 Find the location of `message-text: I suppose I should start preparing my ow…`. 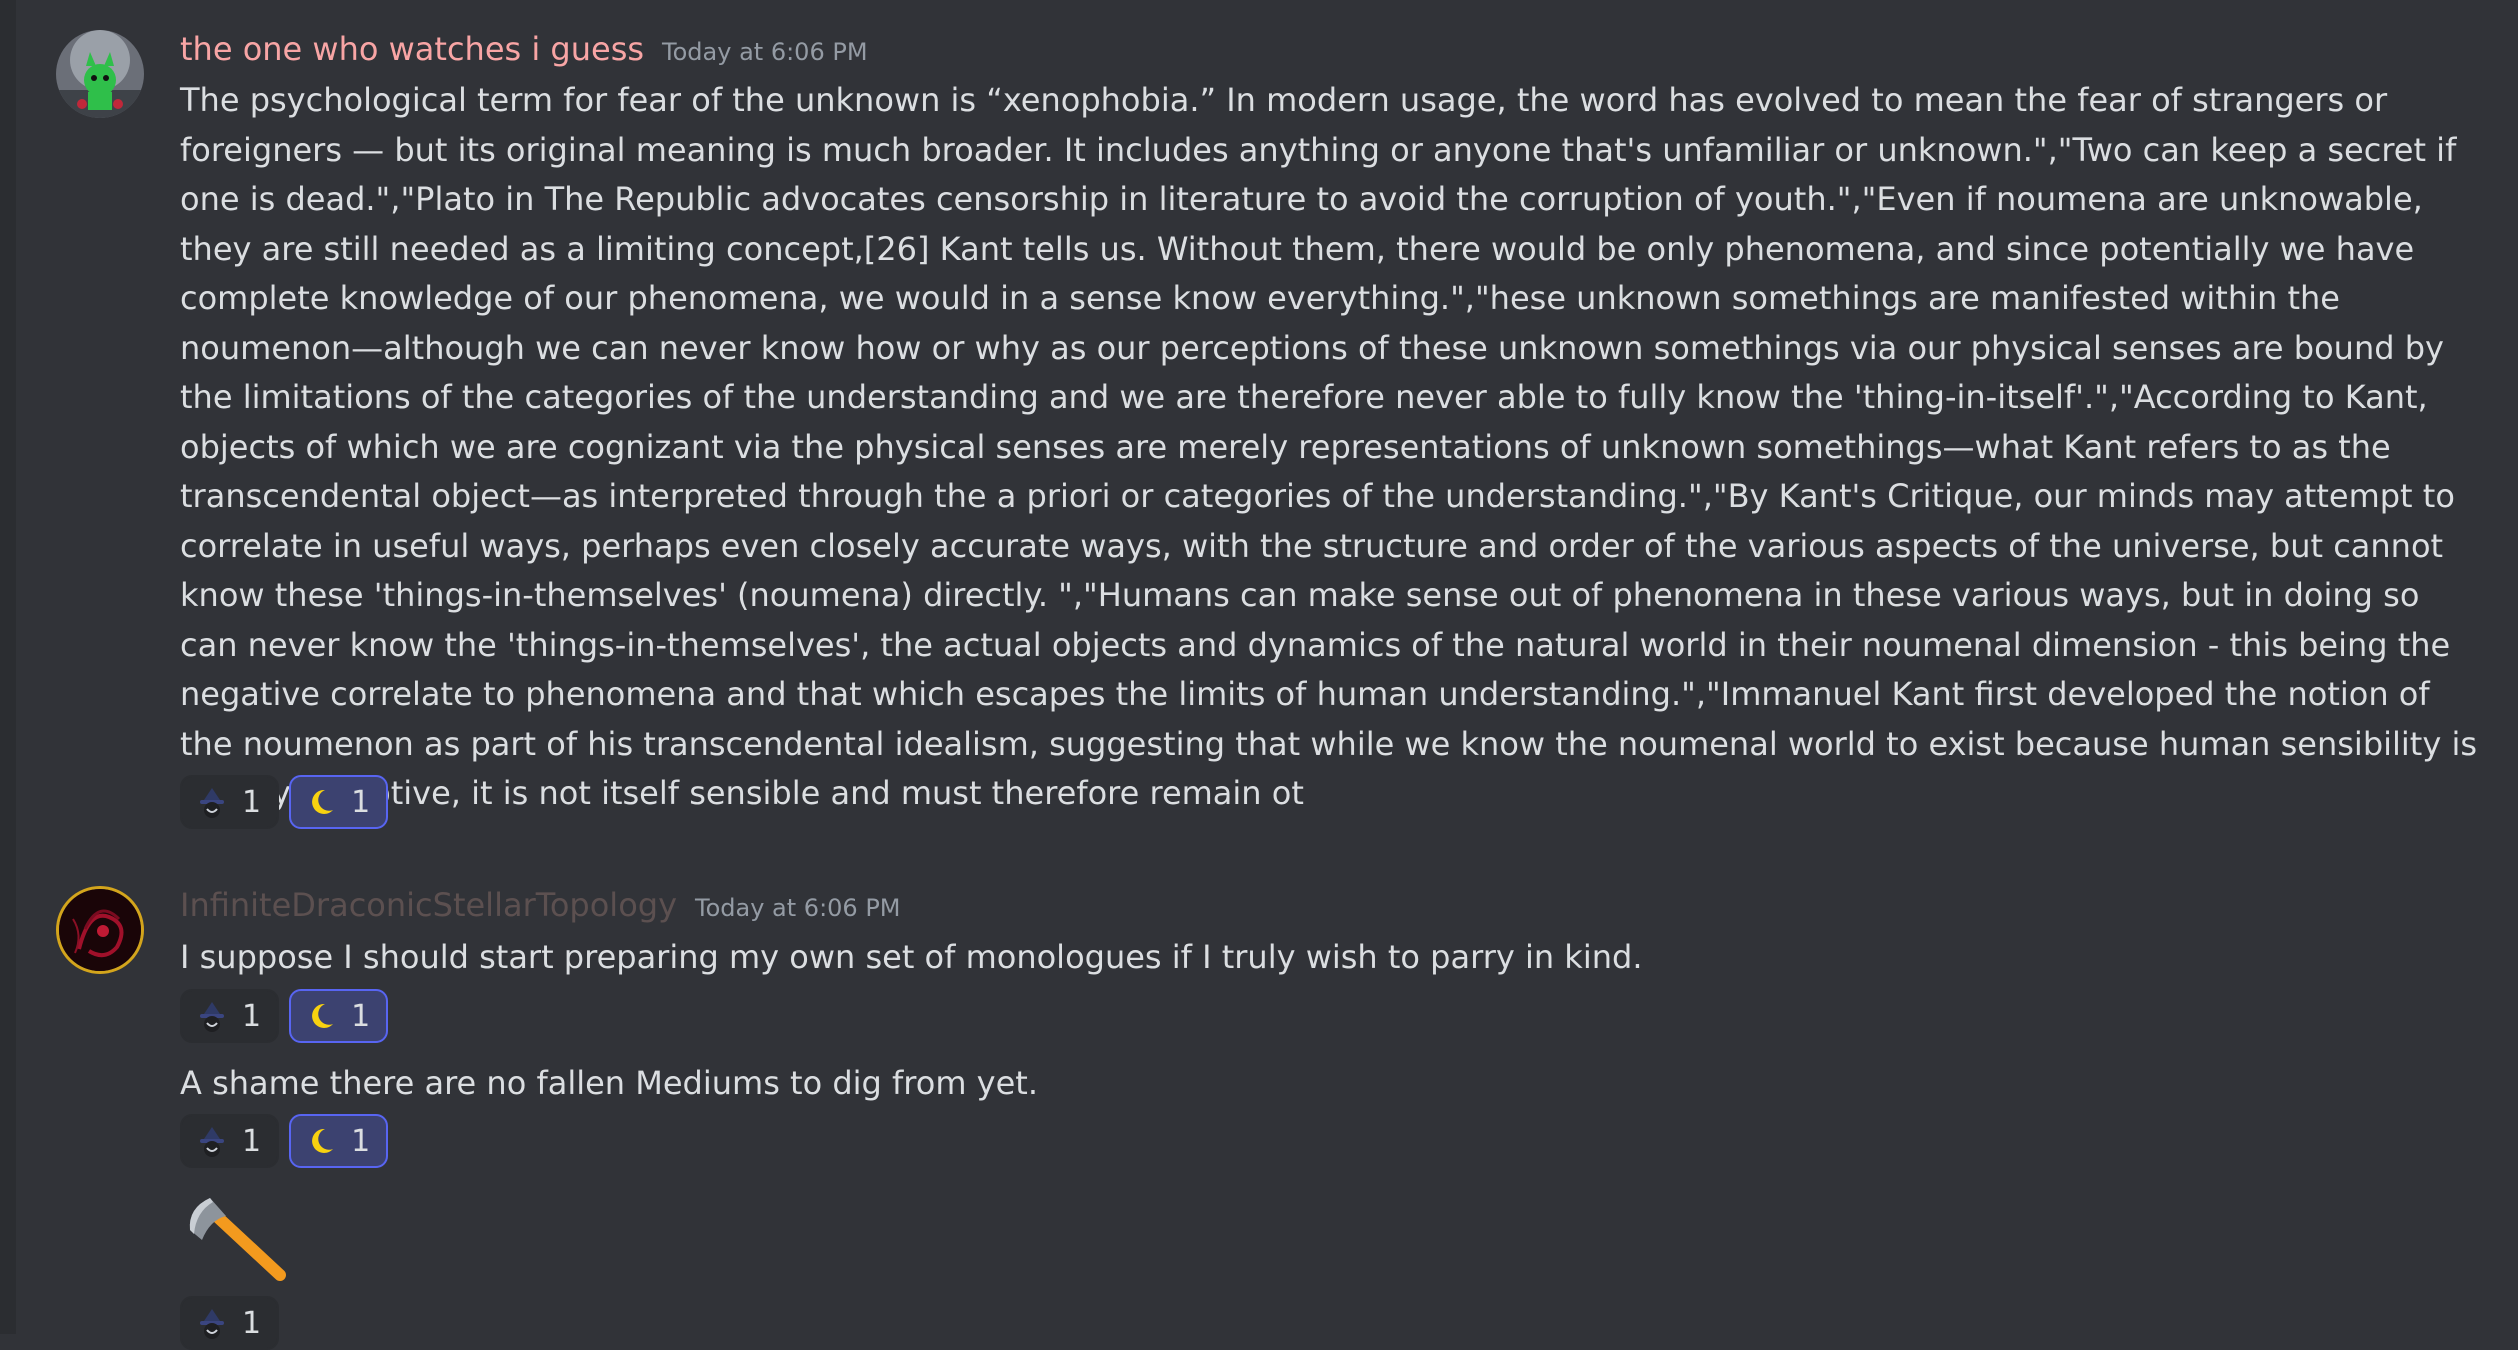

message-text: I suppose I should start preparing my ow… is located at coordinates (911, 957).